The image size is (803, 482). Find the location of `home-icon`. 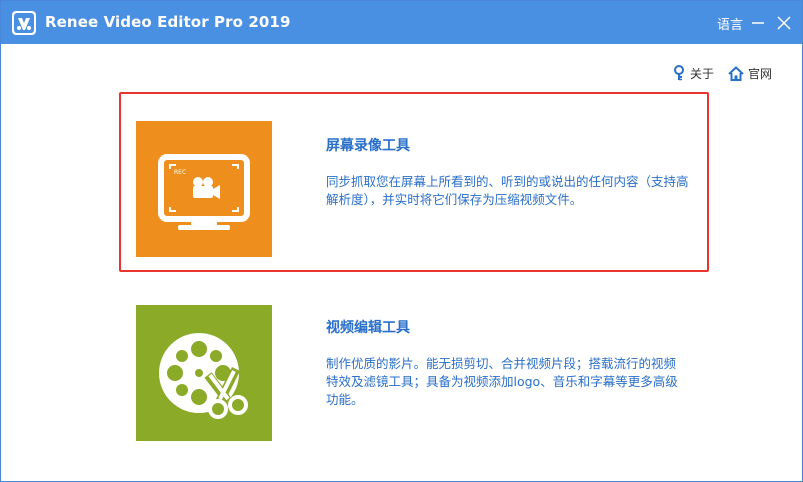

home-icon is located at coordinates (736, 73).